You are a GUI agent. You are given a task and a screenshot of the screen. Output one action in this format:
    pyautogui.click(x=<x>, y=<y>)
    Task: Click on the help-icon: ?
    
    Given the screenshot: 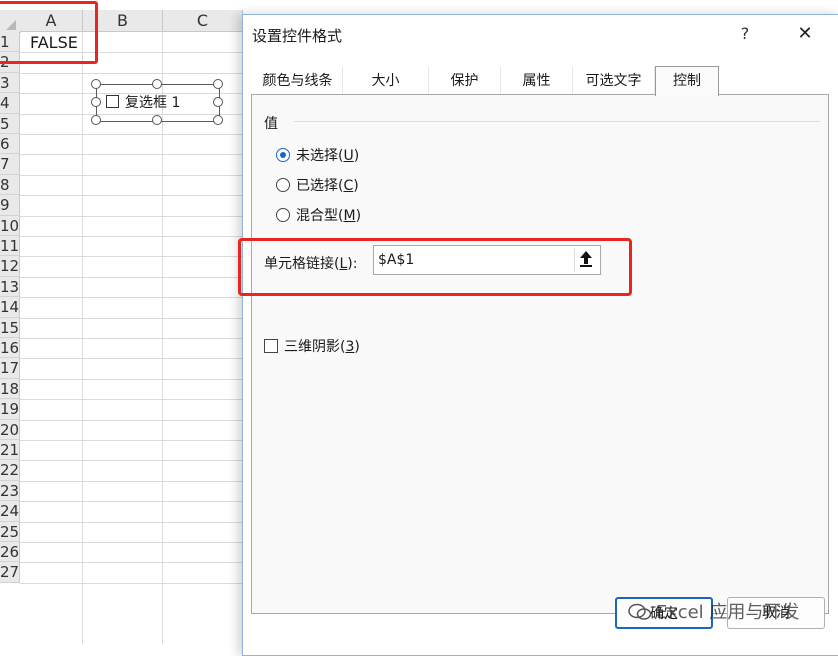 What is the action you would take?
    pyautogui.click(x=745, y=34)
    